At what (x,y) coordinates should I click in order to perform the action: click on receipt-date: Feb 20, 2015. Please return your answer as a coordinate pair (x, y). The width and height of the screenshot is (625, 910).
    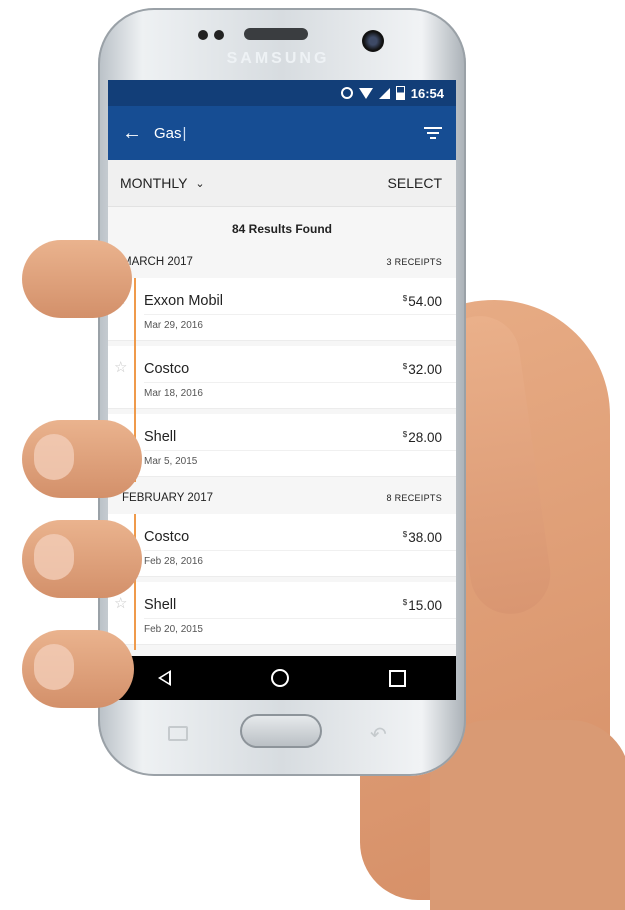
    Looking at the image, I should click on (173, 629).